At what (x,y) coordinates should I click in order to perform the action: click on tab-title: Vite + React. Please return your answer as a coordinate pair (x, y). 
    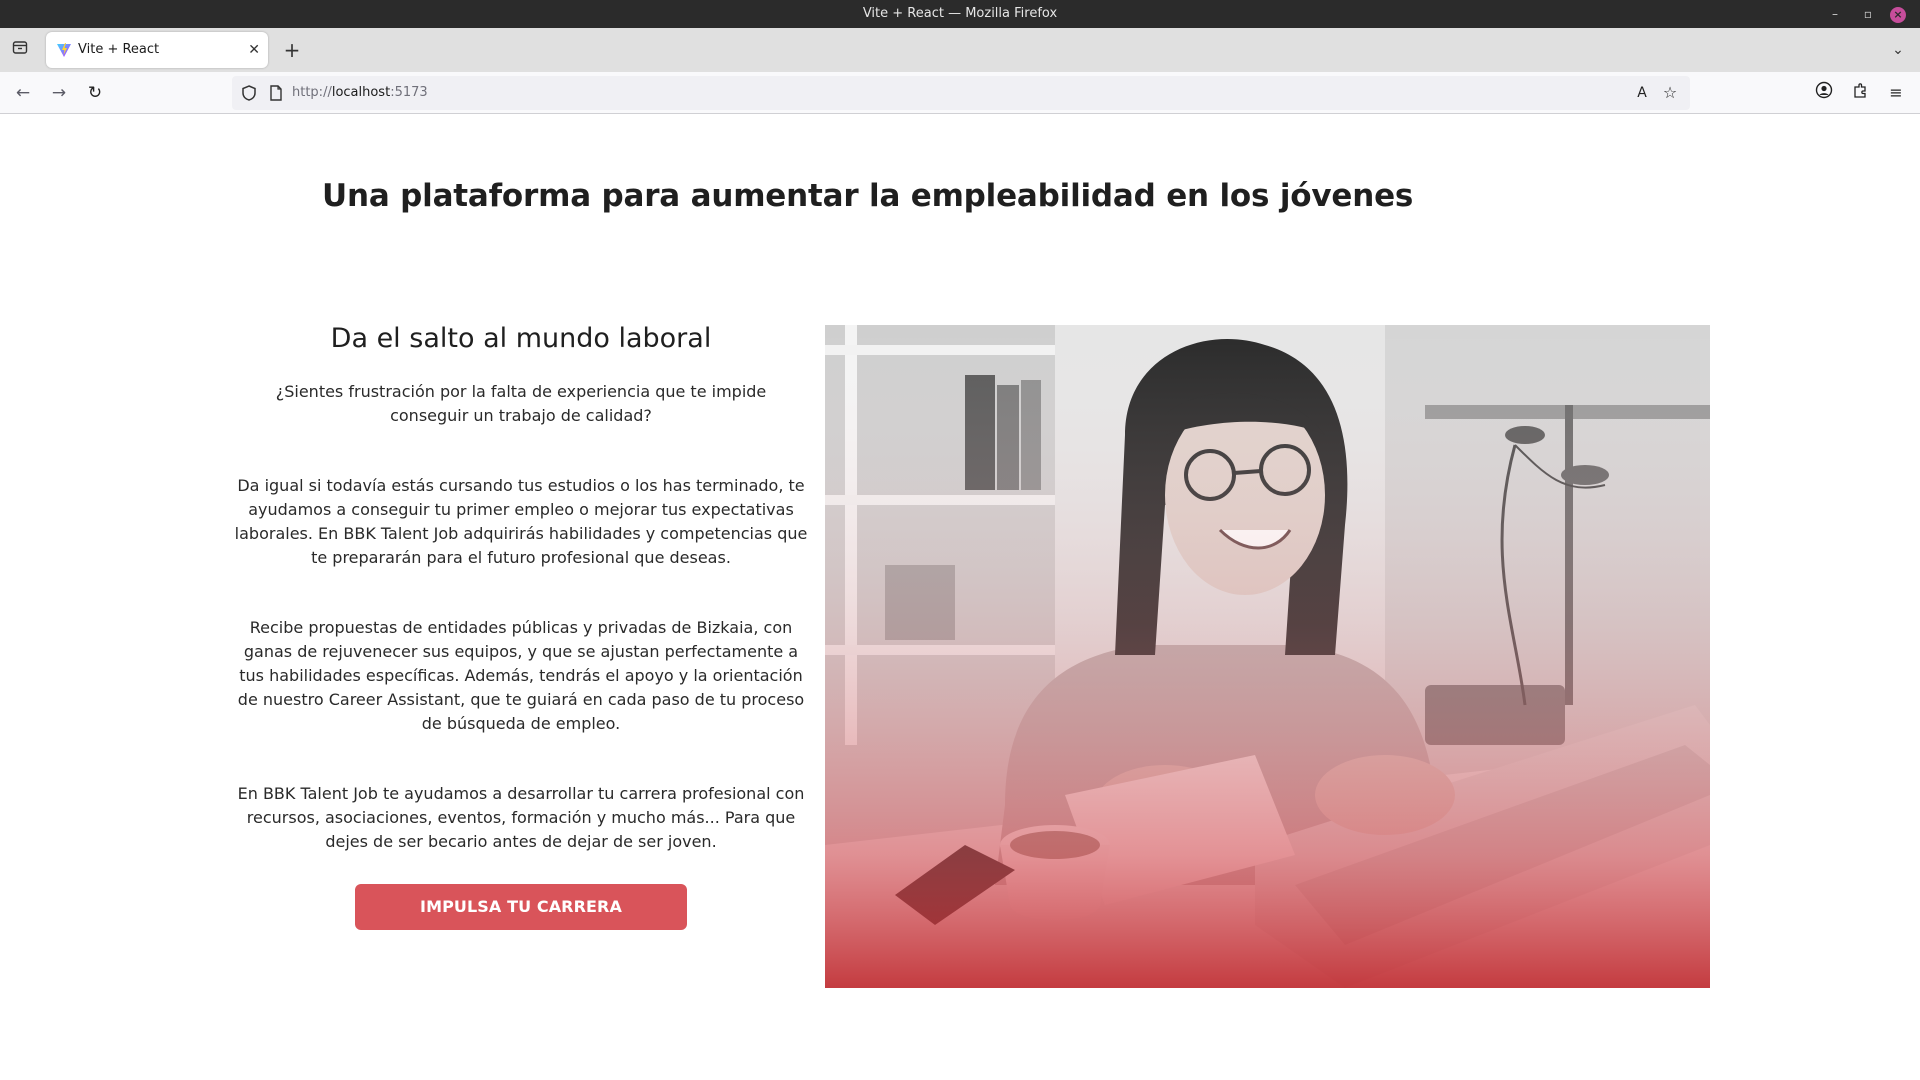
    Looking at the image, I should click on (119, 49).